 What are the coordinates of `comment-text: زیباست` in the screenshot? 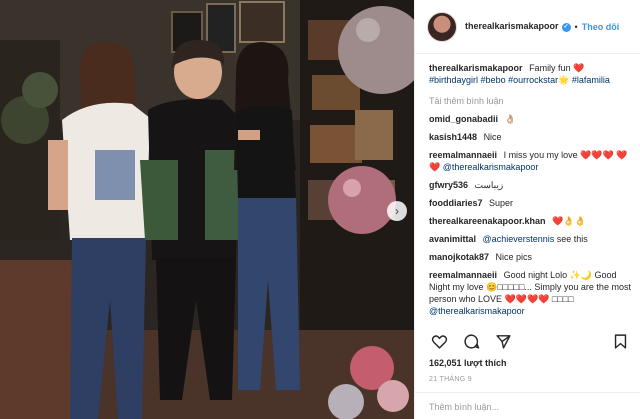 It's located at (489, 185).